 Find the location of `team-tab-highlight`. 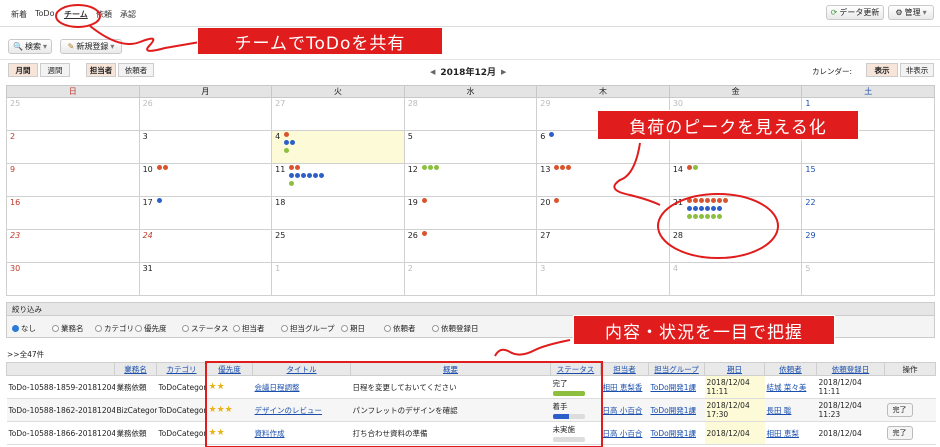

team-tab-highlight is located at coordinates (78, 16).